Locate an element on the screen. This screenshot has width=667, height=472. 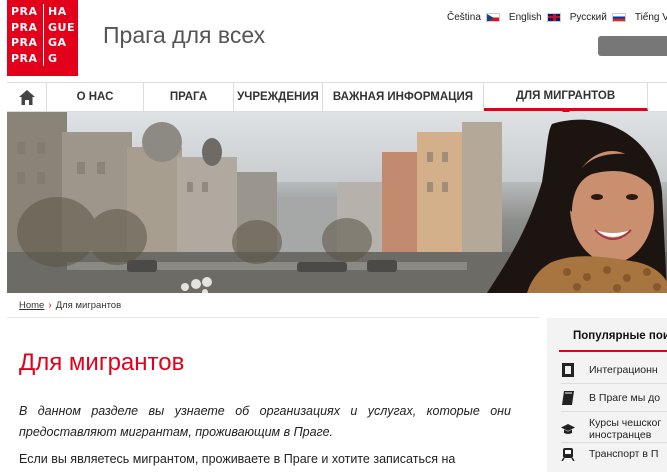
tram-icon is located at coordinates (568, 454).